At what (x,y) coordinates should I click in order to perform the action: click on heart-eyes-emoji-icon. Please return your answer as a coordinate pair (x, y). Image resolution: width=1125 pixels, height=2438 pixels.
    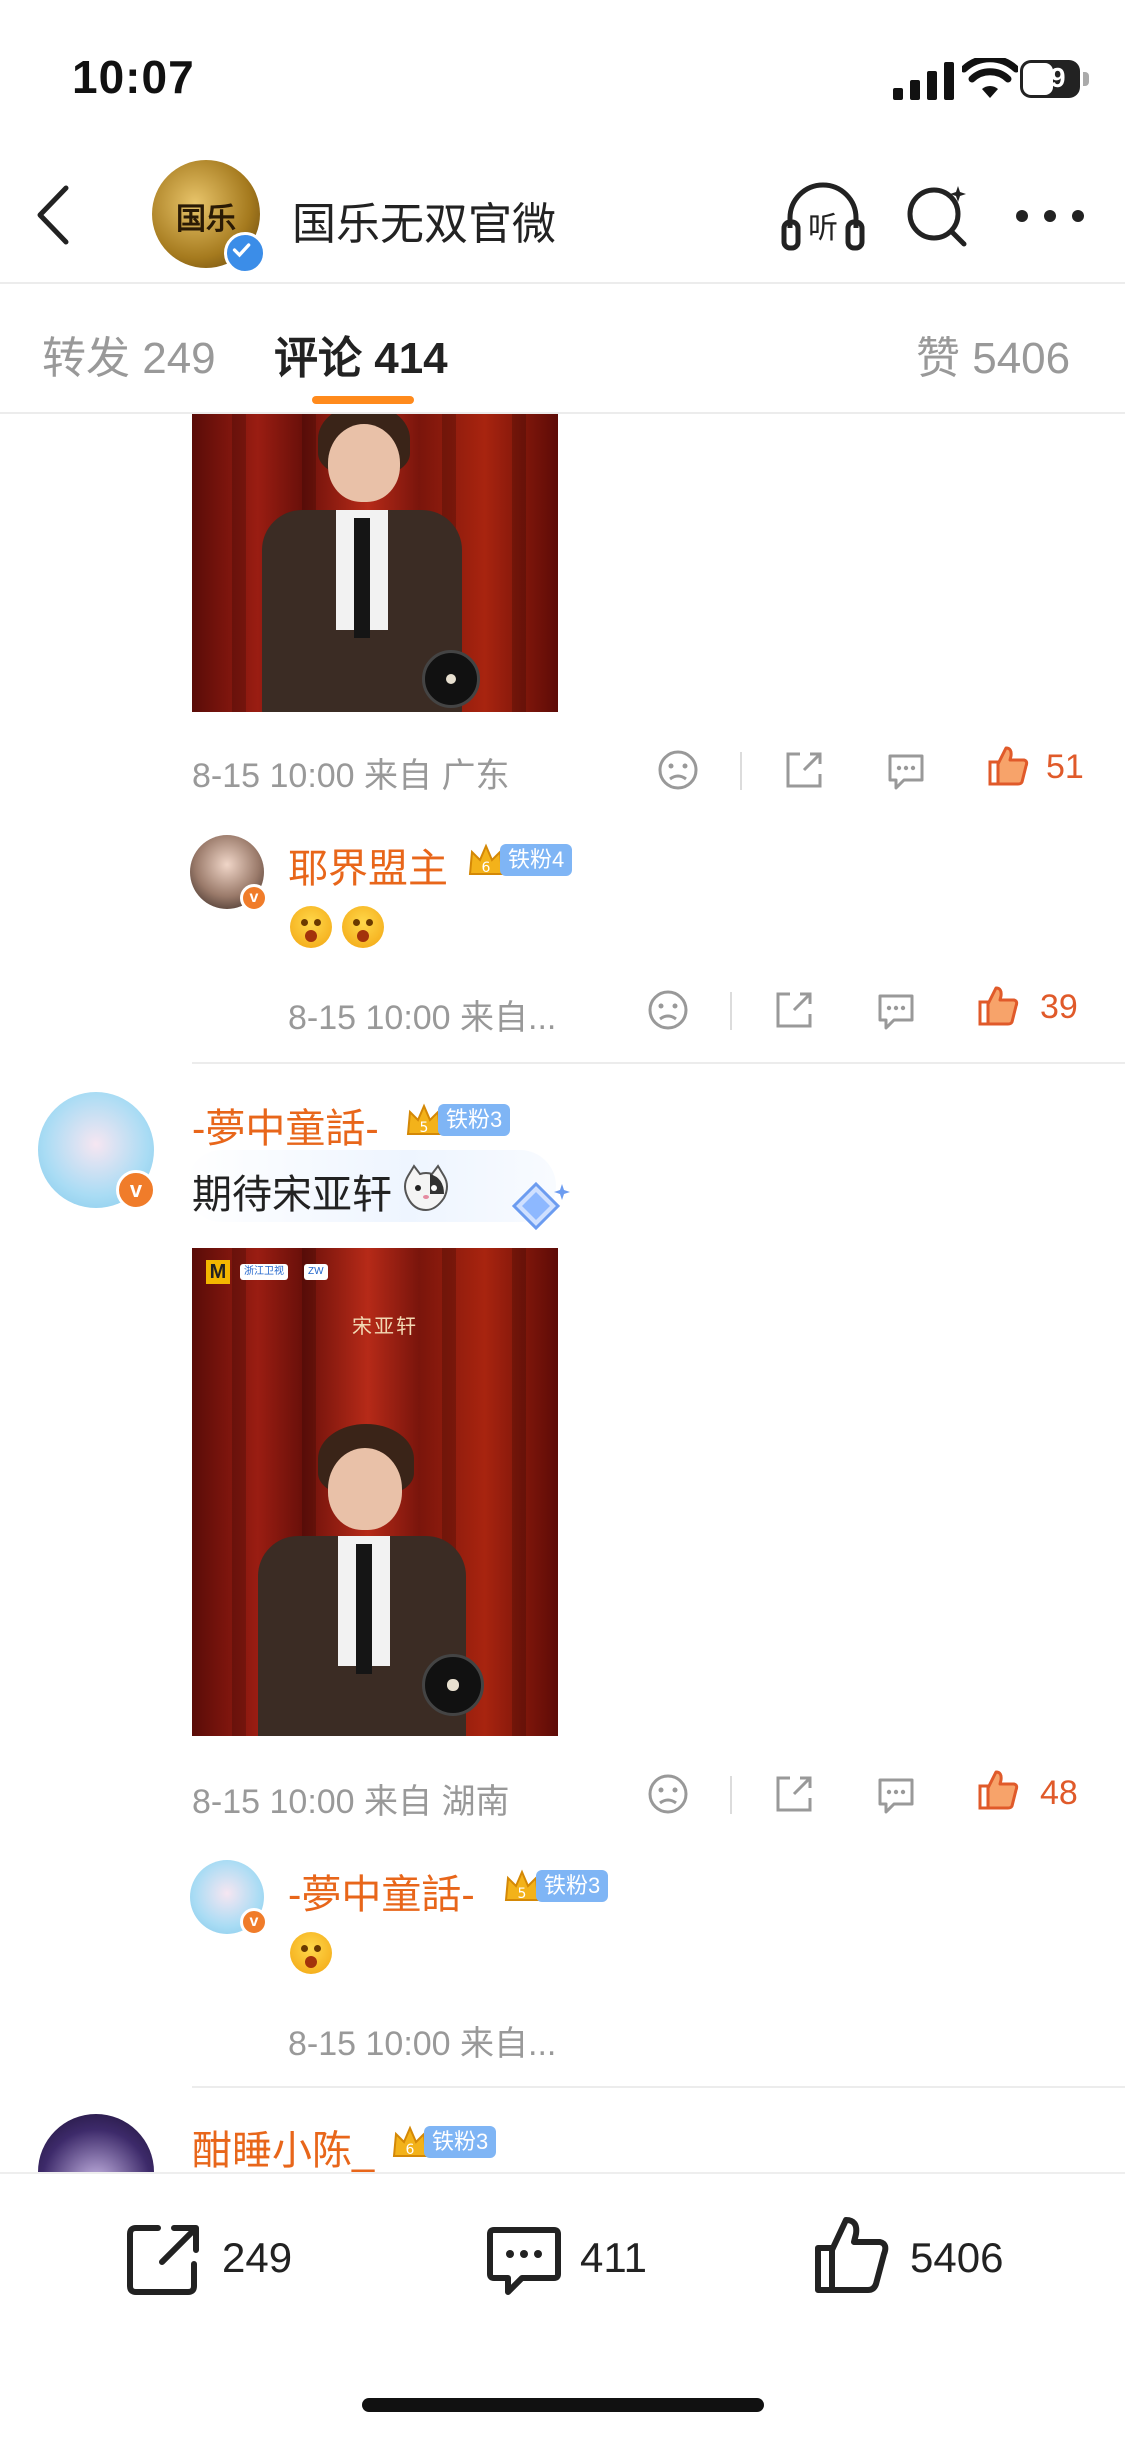
    Looking at the image, I should click on (311, 1953).